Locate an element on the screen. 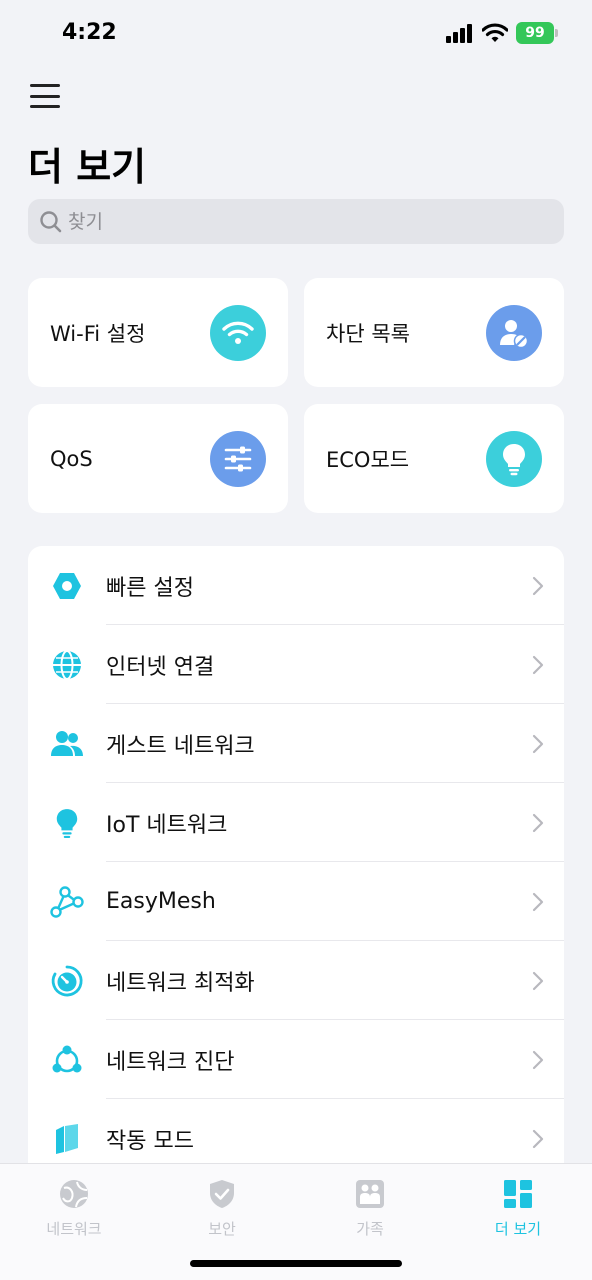  battery-indicator: 99 is located at coordinates (537, 33).